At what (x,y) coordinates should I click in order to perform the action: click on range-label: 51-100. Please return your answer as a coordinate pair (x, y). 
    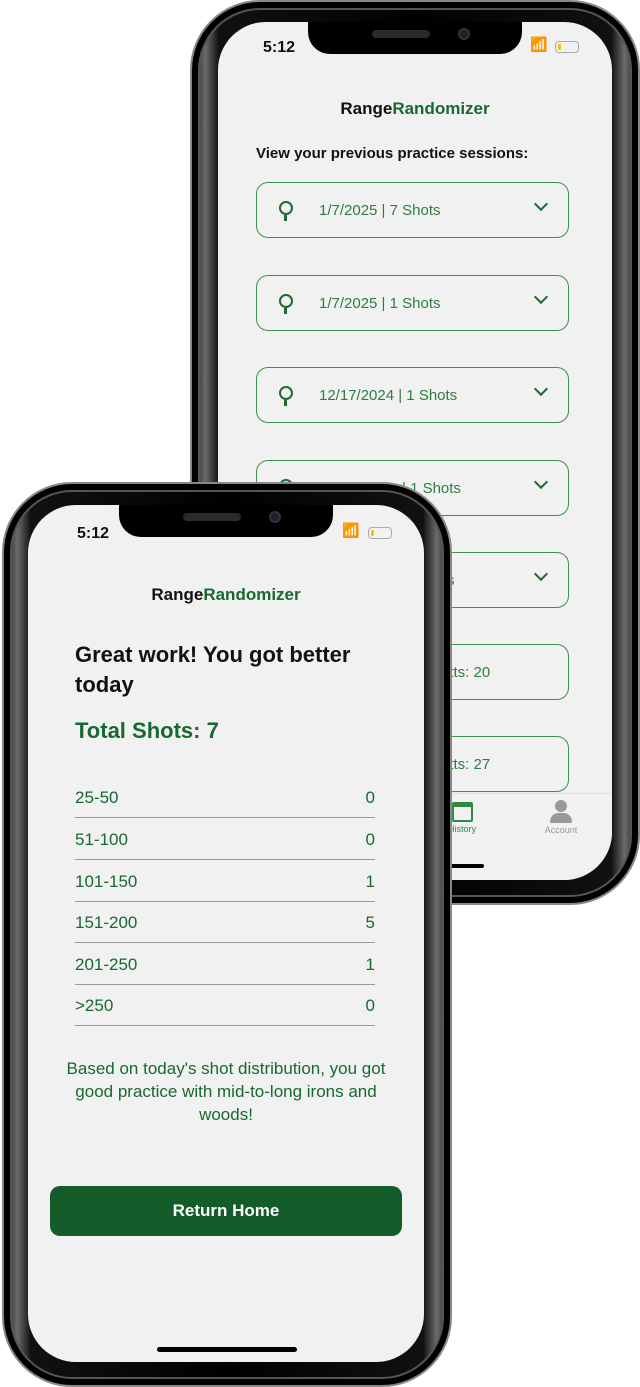
    Looking at the image, I should click on (101, 839).